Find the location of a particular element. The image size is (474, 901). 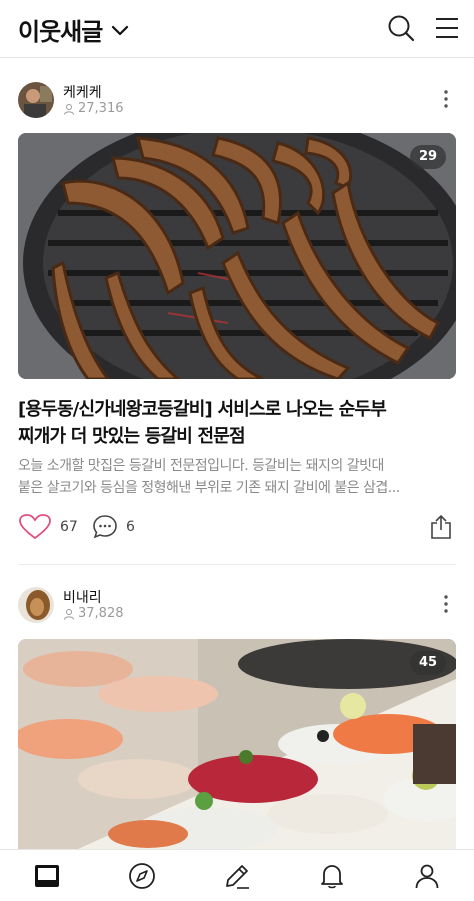

profile-icon is located at coordinates (427, 876).